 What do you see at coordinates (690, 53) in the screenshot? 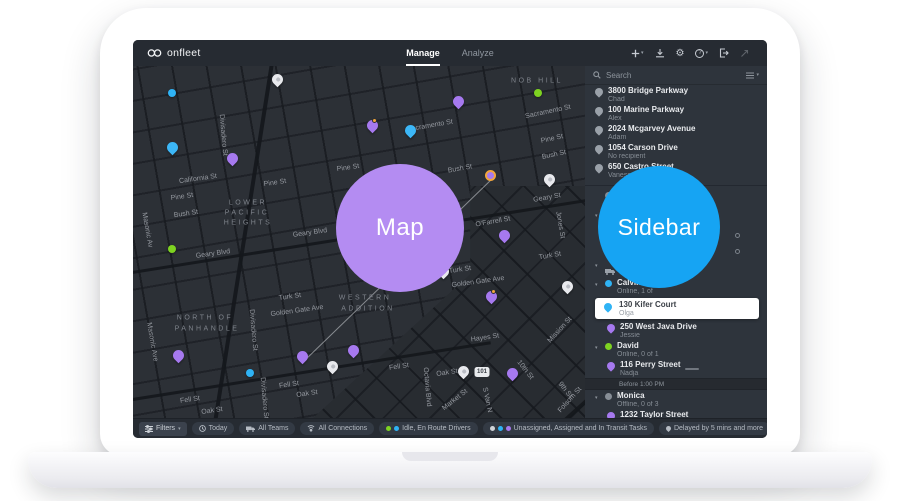
I see `topbar-icons: ▾ ⚙ ? ▾` at bounding box center [690, 53].